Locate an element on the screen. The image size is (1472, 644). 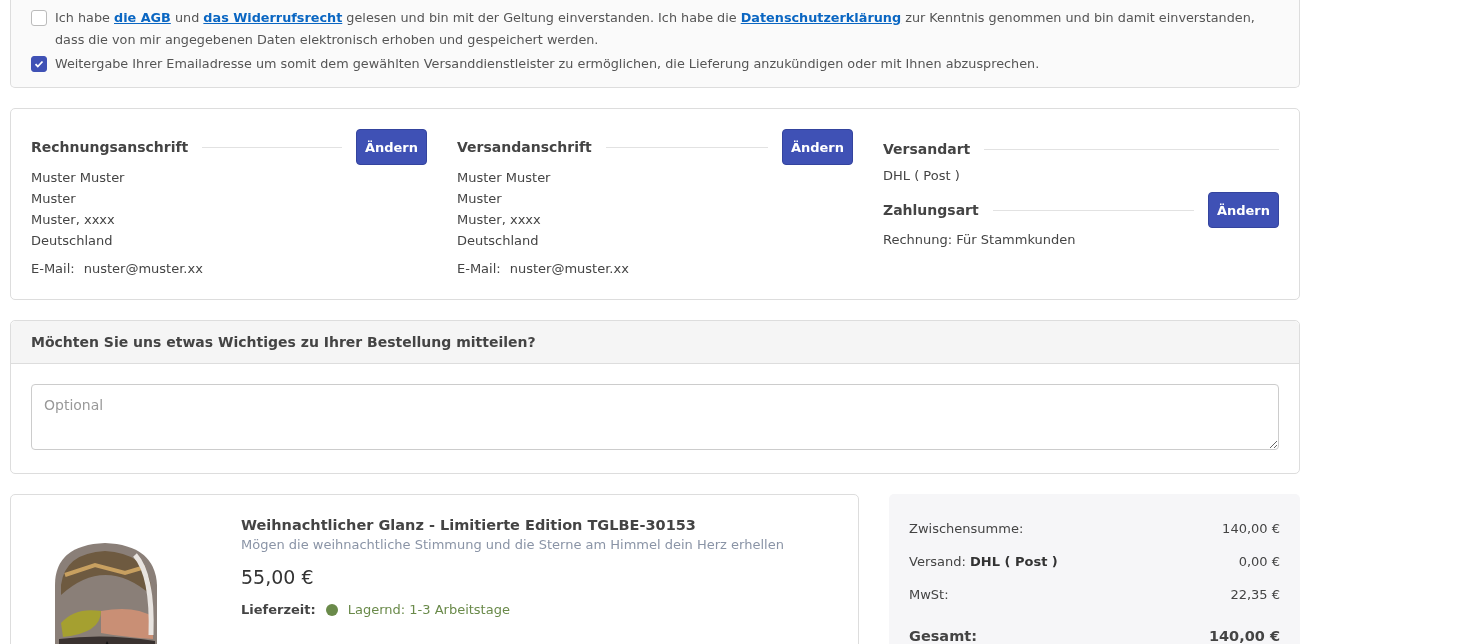
summary-value: 22,35 € is located at coordinates (1255, 595).